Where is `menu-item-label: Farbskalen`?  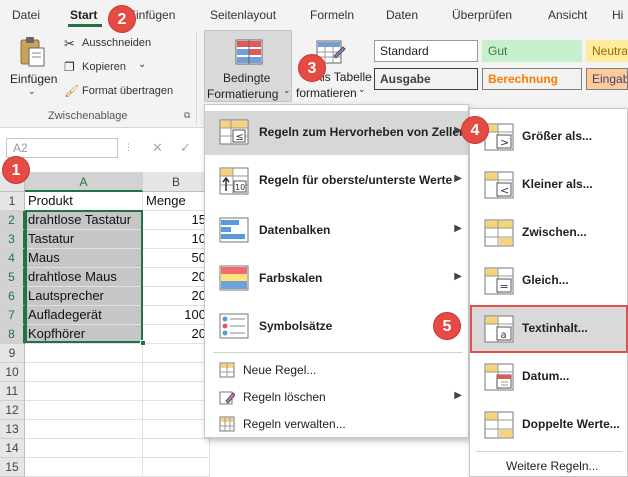
menu-item-label: Farbskalen is located at coordinates (291, 278).